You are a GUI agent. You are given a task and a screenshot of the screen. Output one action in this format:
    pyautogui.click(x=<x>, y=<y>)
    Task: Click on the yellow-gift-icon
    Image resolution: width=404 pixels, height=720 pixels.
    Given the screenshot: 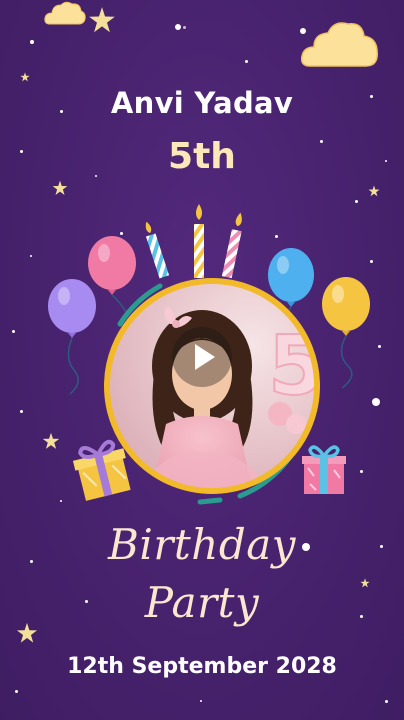 What is the action you would take?
    pyautogui.click(x=101, y=470)
    